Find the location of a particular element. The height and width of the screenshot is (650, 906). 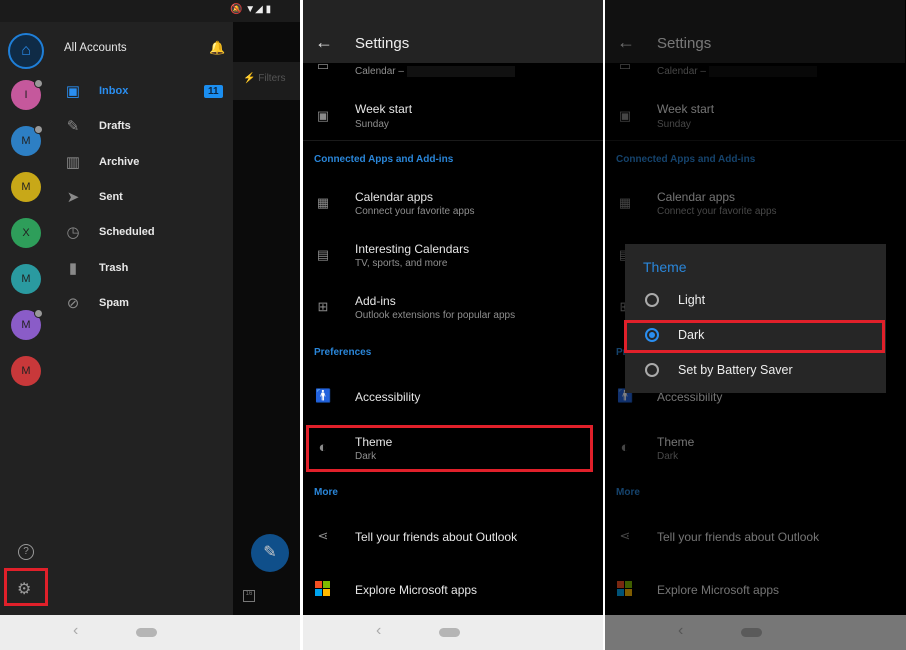

row-title: Explore Microsoft apps is located at coordinates (416, 590).